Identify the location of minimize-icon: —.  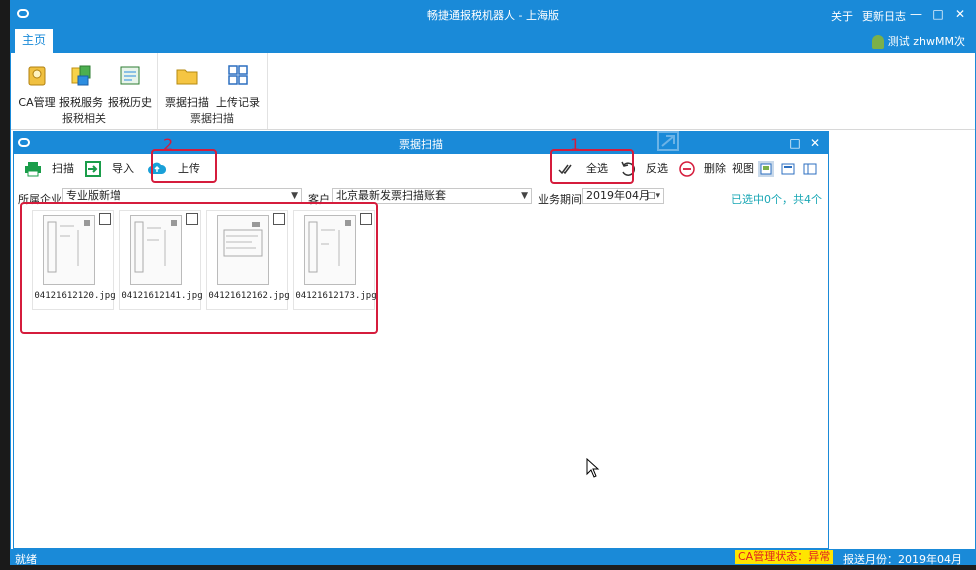
(916, 14).